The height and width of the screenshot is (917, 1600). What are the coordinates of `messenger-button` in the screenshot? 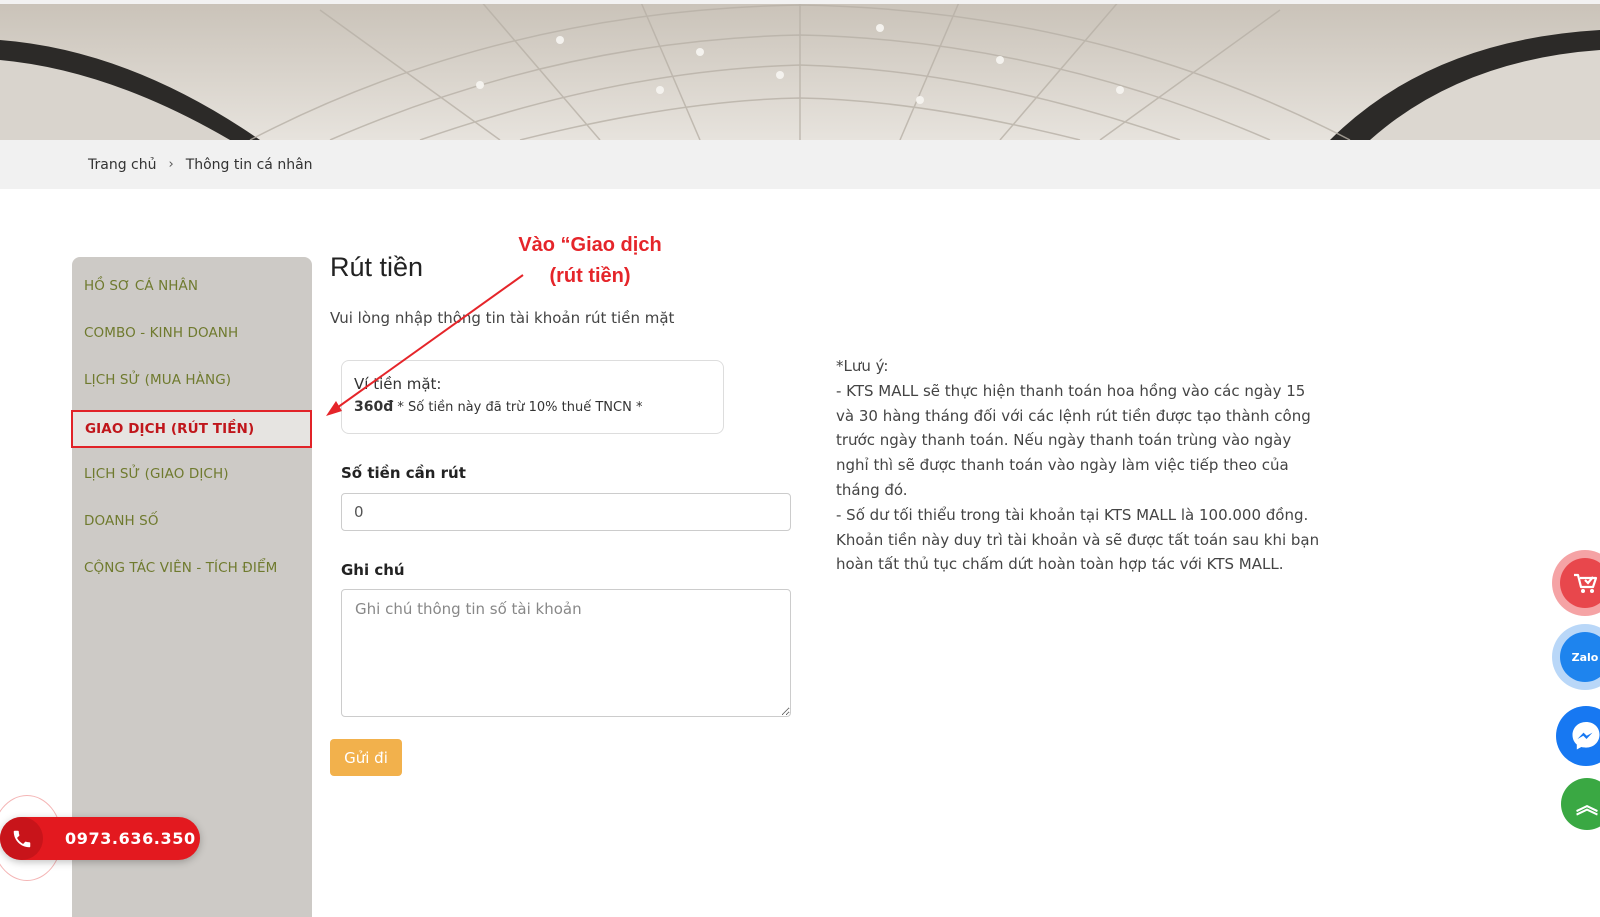 It's located at (1578, 736).